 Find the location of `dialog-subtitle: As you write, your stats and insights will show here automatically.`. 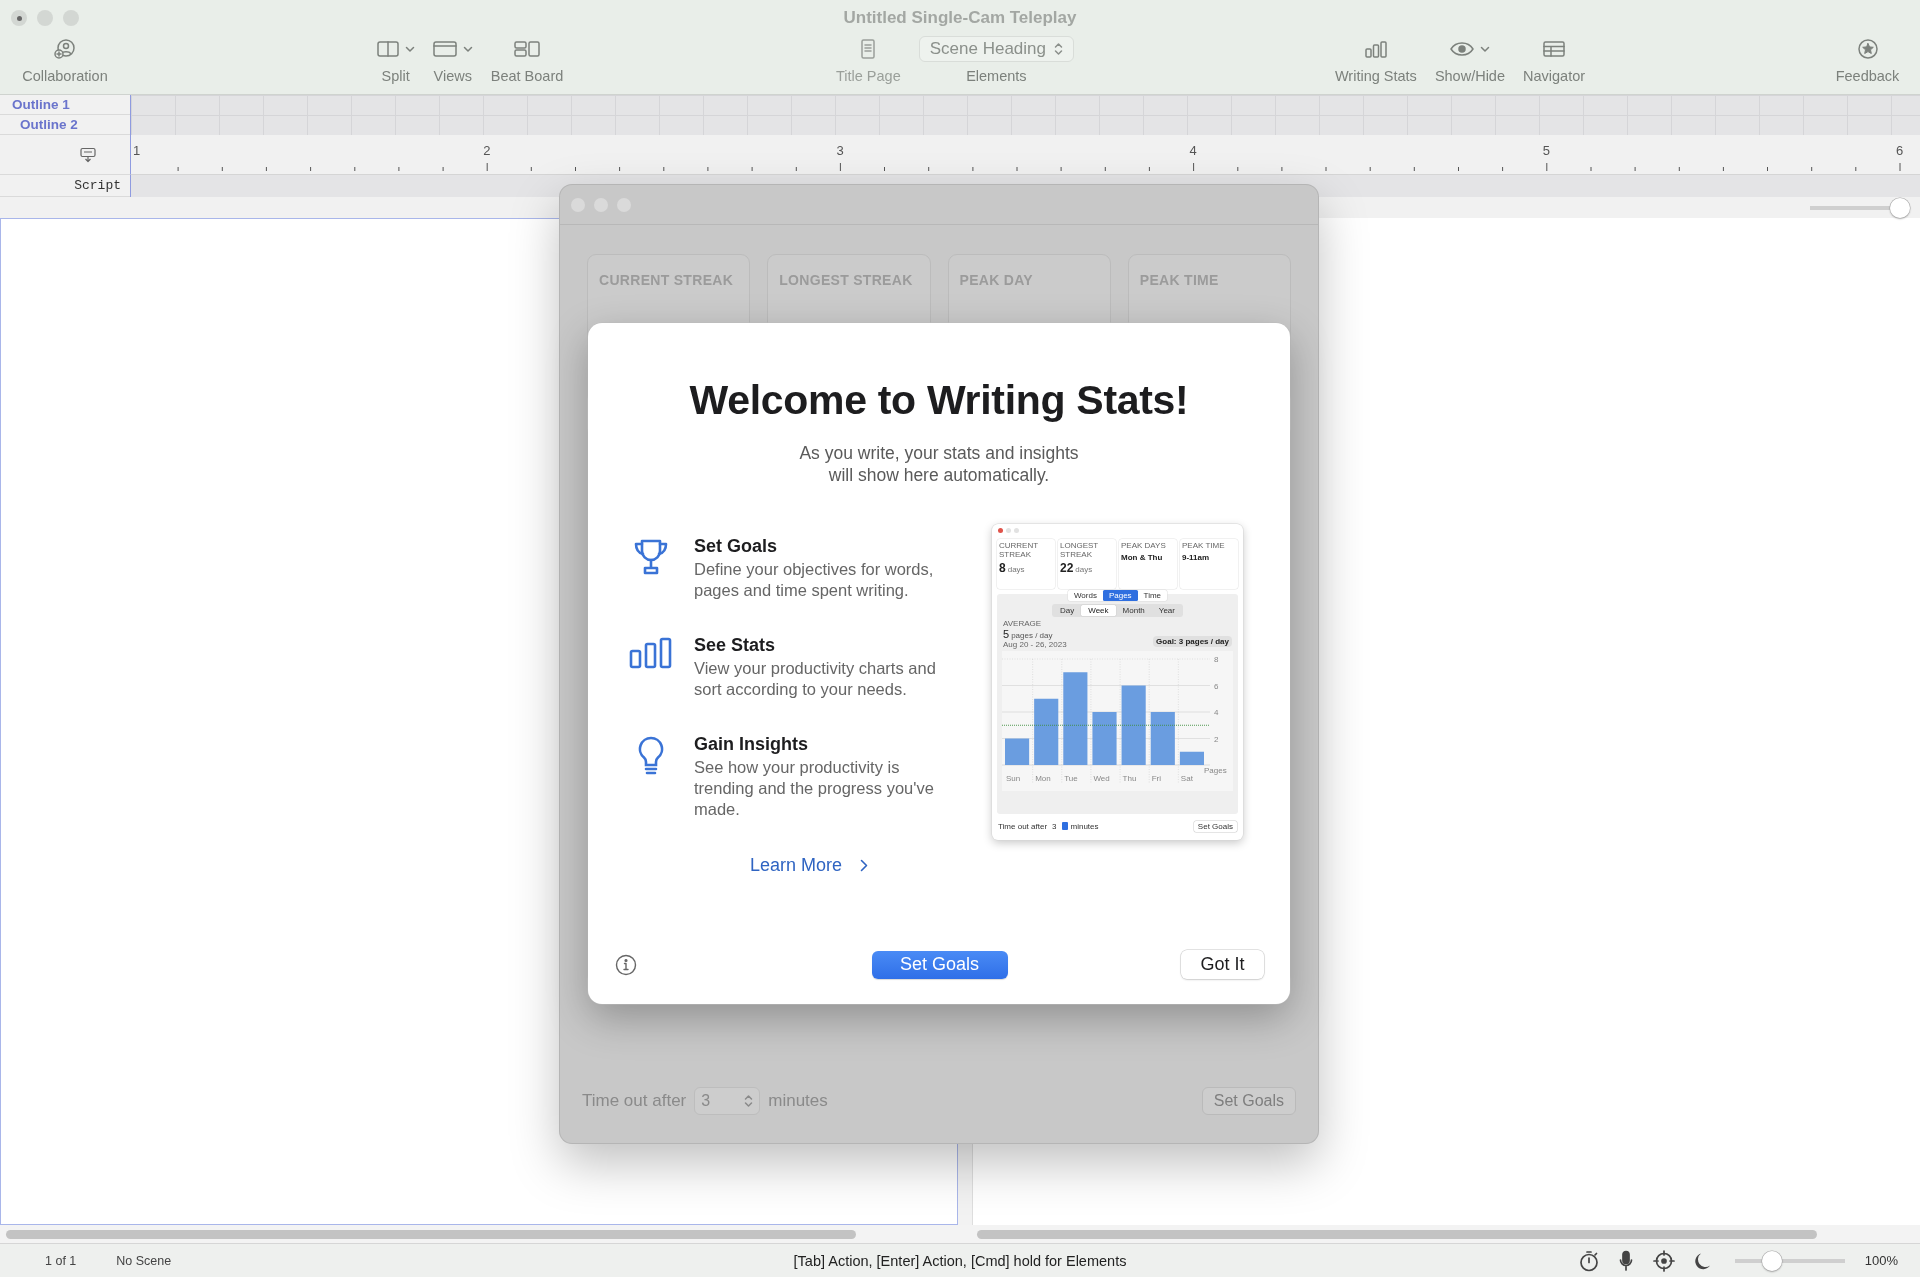

dialog-subtitle: As you write, your stats and insights will show here automatically. is located at coordinates (939, 464).